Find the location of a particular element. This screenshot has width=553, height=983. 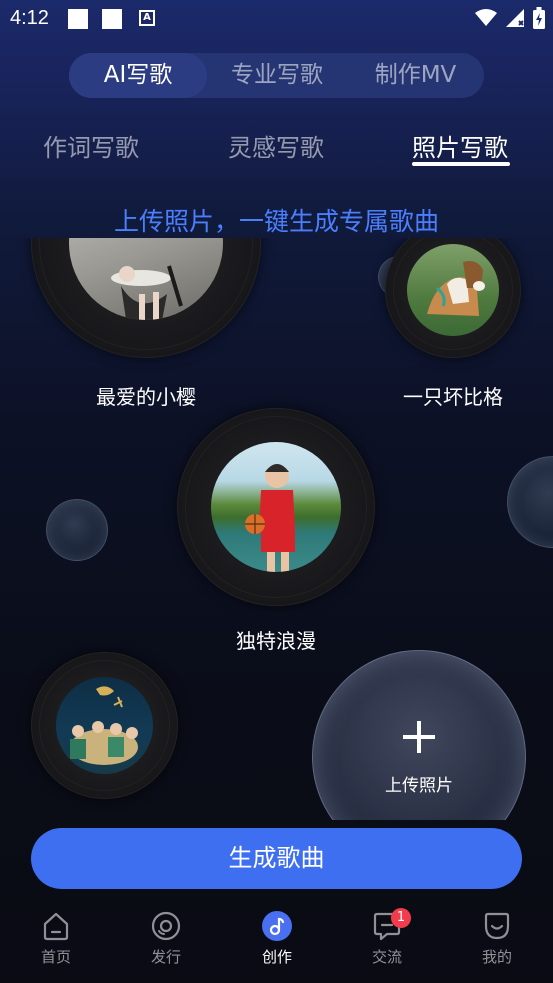

nav-create-label: 创作 is located at coordinates (276, 957).